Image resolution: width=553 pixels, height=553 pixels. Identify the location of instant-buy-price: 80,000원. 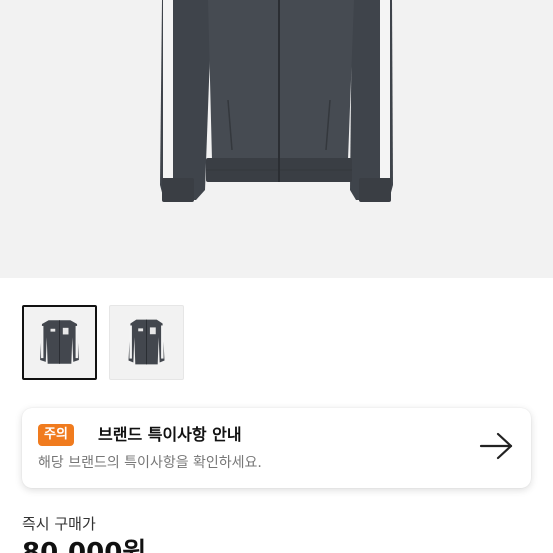
(84, 545).